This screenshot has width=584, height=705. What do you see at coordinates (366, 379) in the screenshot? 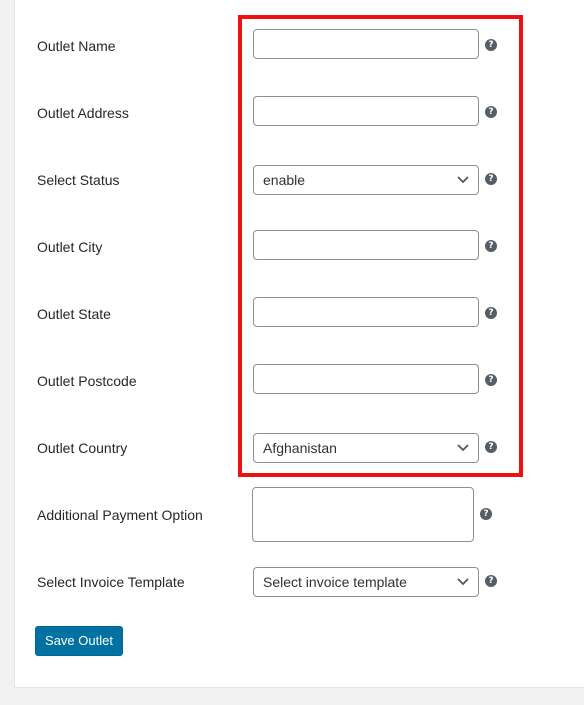
I see `outlet-postcode-input` at bounding box center [366, 379].